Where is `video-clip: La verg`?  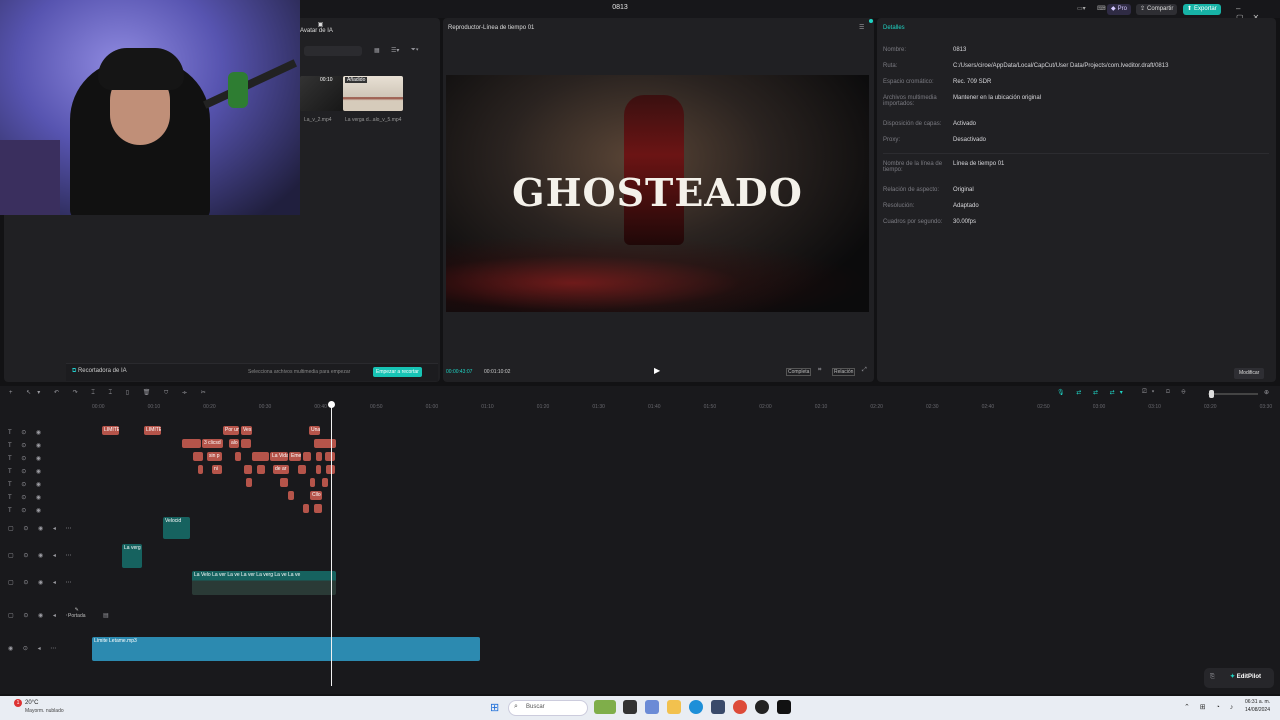
video-clip: La verg is located at coordinates (132, 556).